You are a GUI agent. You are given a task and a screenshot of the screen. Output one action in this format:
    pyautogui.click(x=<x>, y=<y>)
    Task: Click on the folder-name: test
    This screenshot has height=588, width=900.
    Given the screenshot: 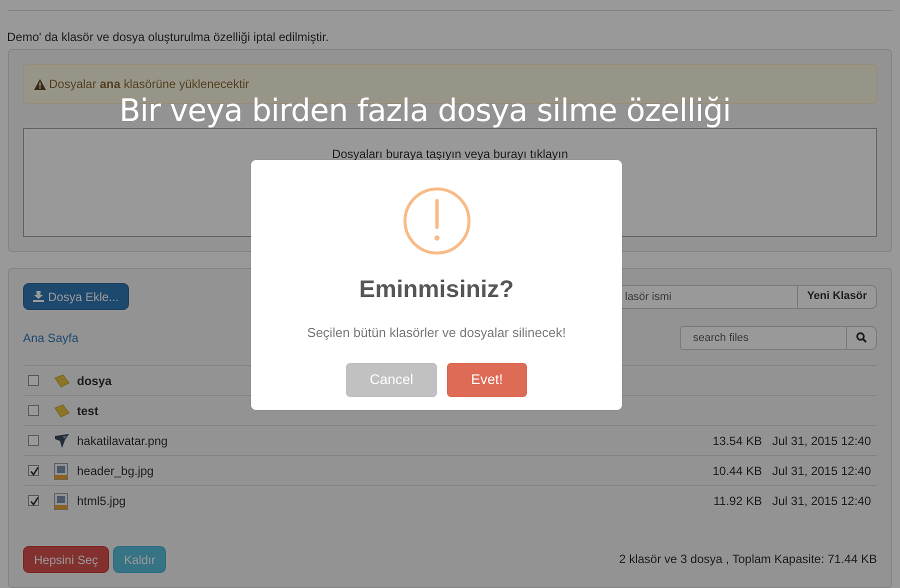 What is the action you would take?
    pyautogui.click(x=87, y=411)
    